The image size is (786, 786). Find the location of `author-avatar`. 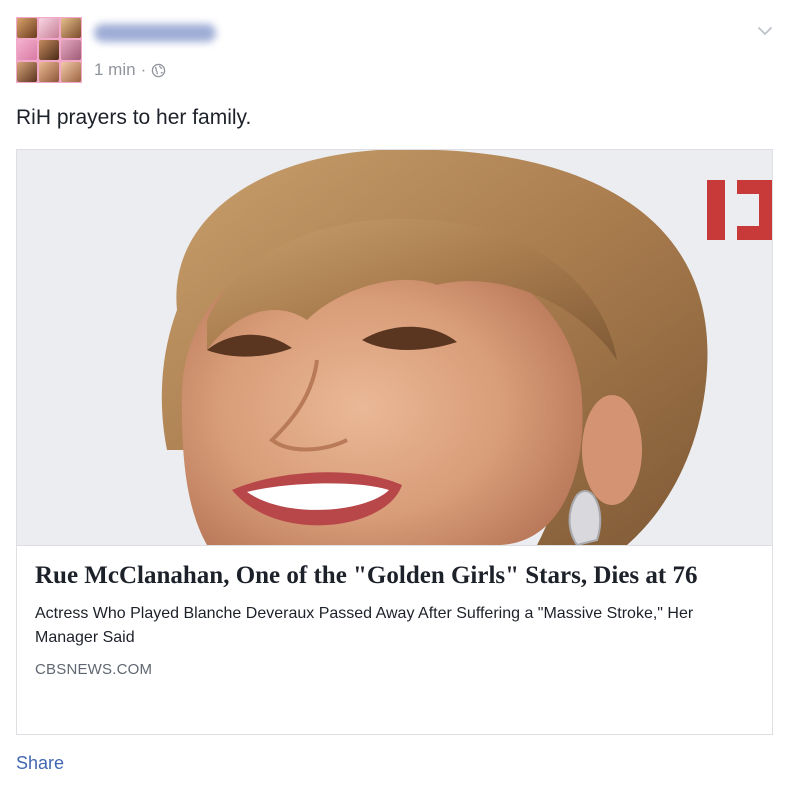

author-avatar is located at coordinates (49, 50).